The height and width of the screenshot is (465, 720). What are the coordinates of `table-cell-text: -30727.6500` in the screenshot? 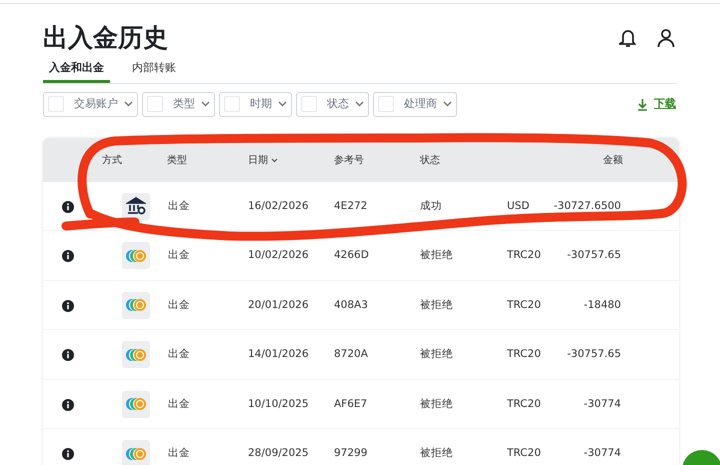 It's located at (587, 206).